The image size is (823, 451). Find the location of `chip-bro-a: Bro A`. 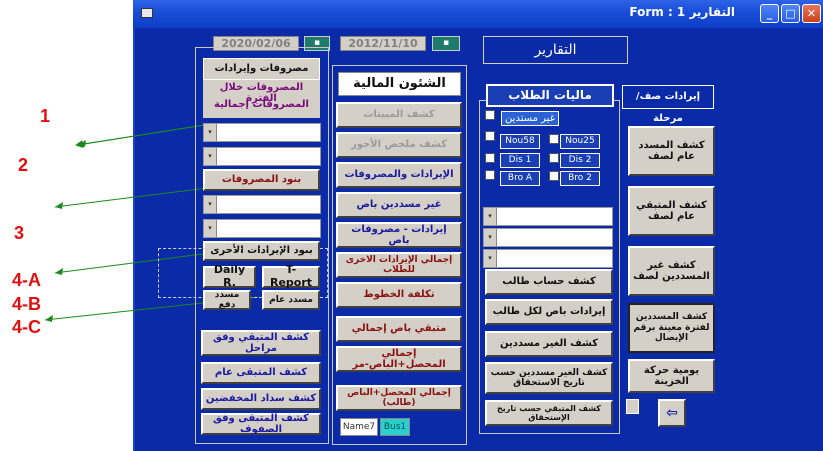

chip-bro-a: Bro A is located at coordinates (520, 178).